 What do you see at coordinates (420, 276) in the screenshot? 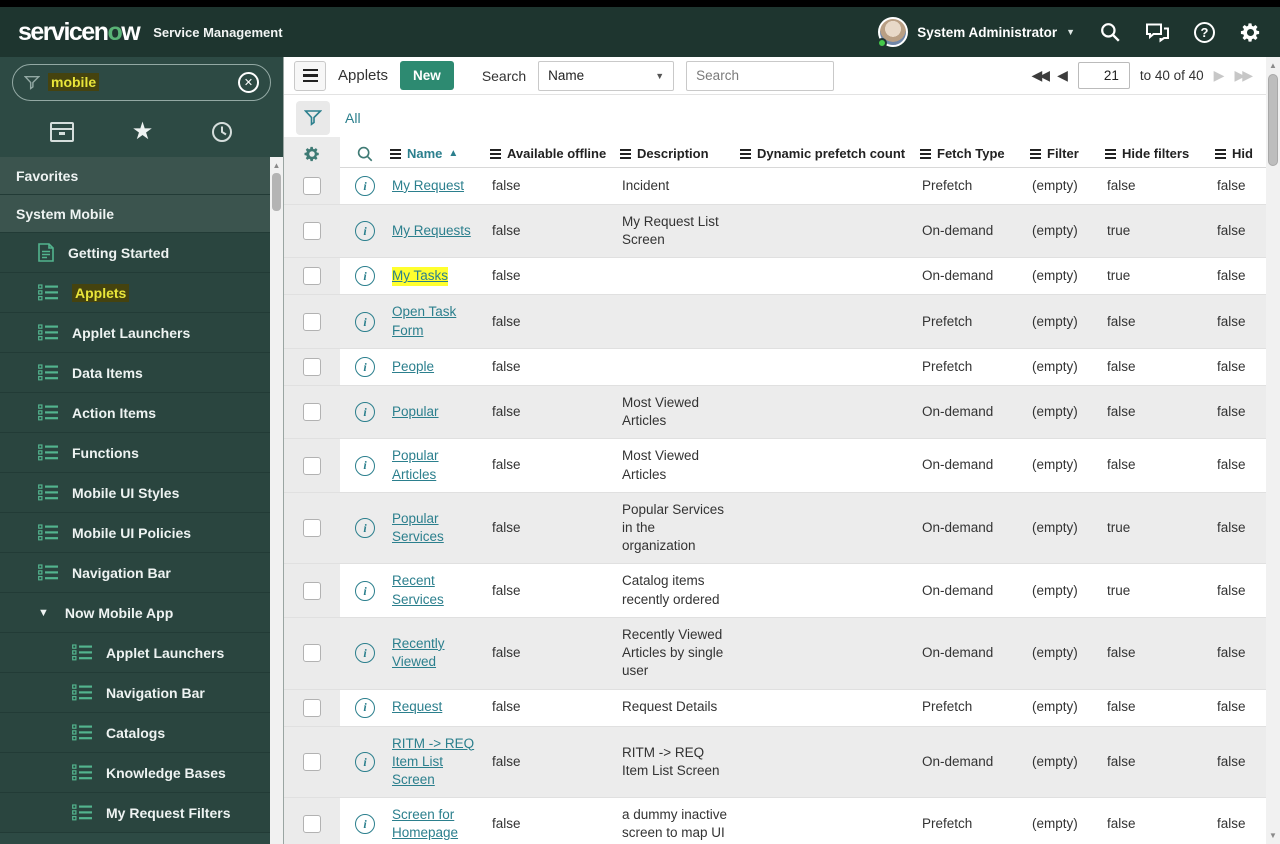
I see `applet-name-link: My Tasks` at bounding box center [420, 276].